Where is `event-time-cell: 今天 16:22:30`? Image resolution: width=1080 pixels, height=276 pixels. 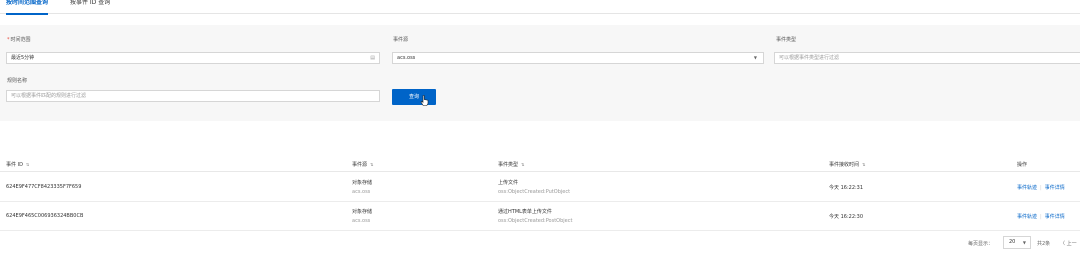
event-time-cell: 今天 16:22:30 is located at coordinates (846, 217).